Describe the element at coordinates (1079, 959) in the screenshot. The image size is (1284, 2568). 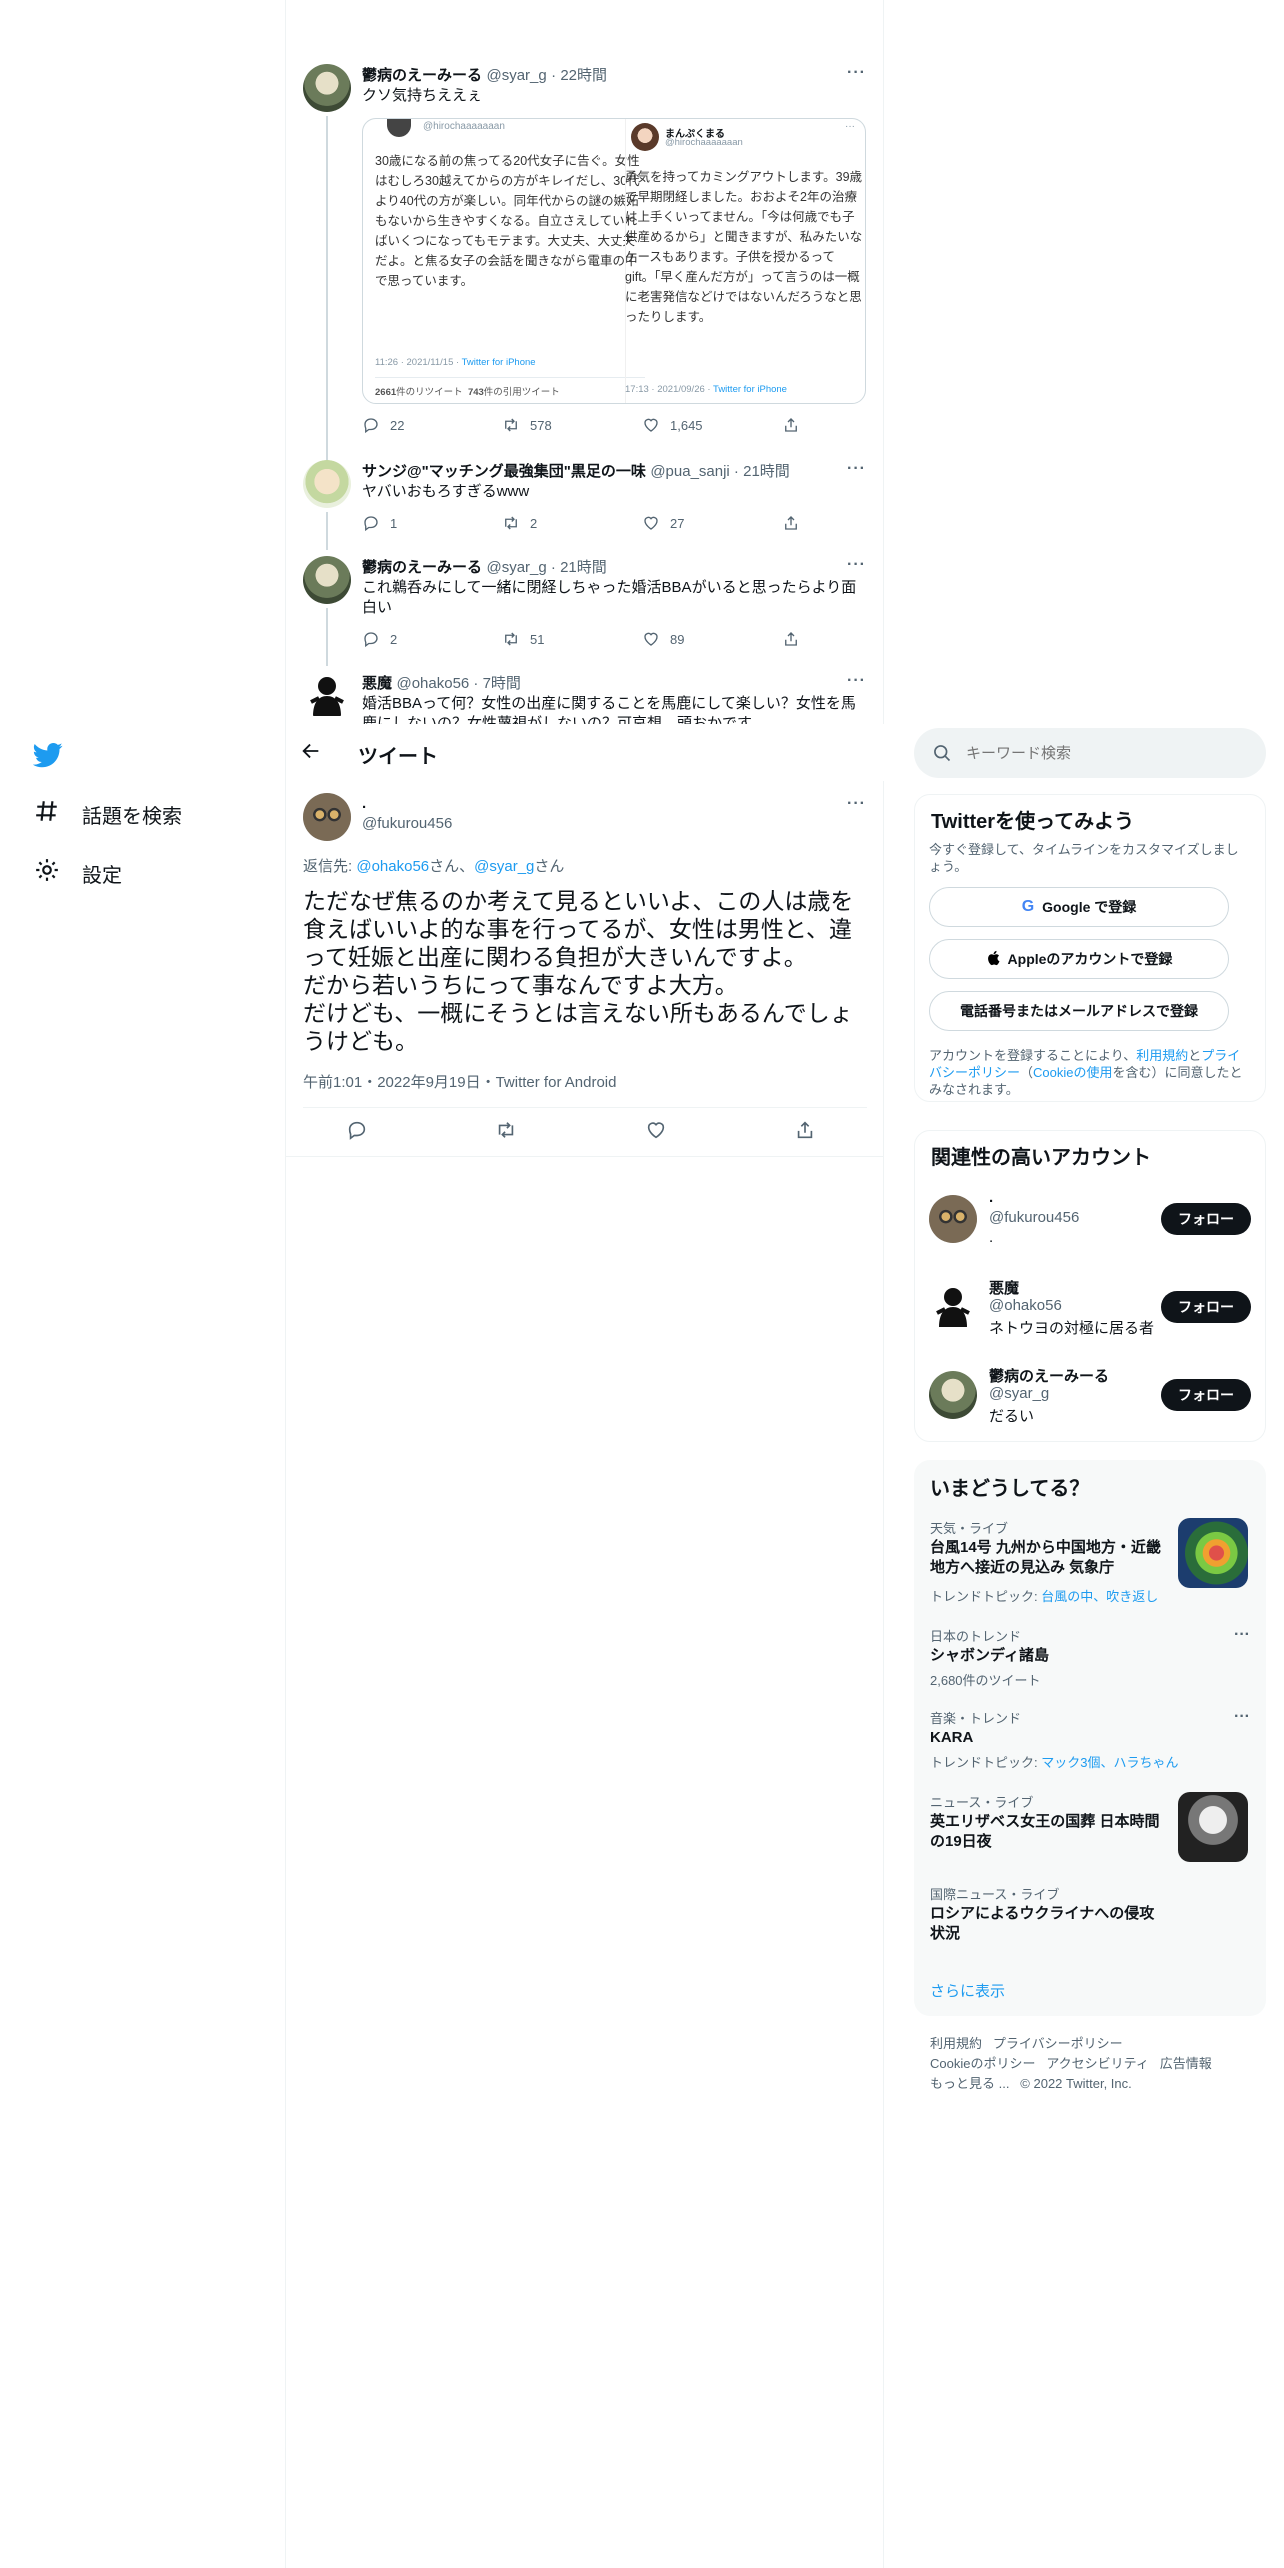
I see `apple-signup-button: Appleのアカウントで登録` at that location.